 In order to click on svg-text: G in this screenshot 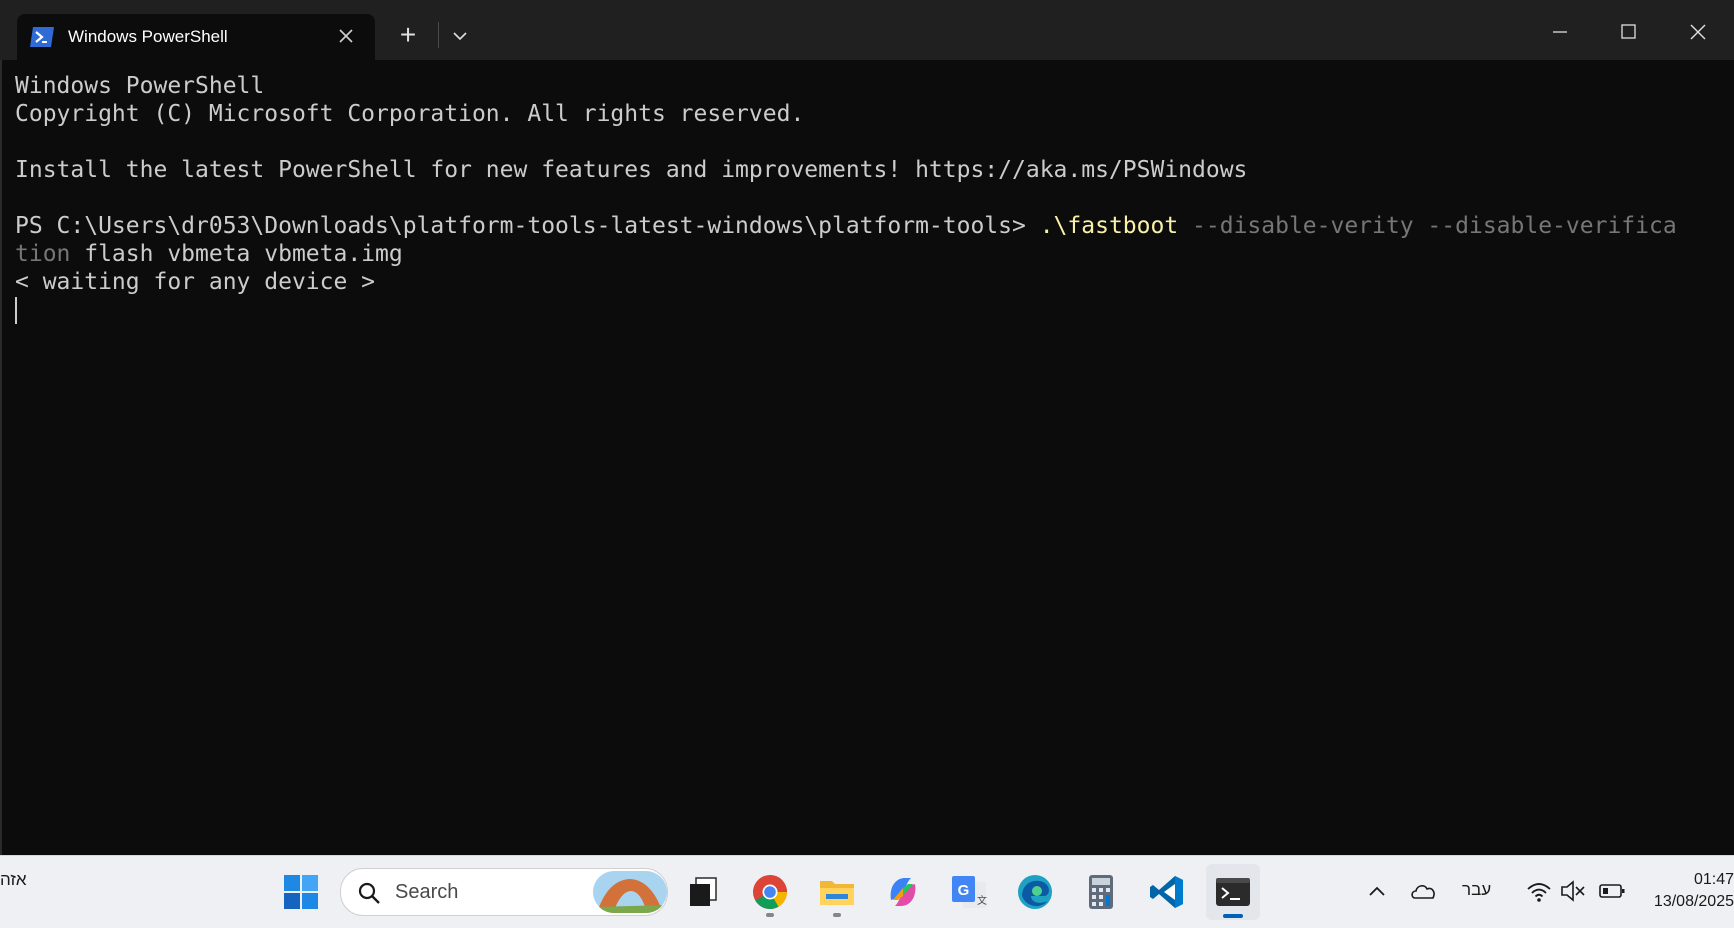, I will do `click(964, 890)`.